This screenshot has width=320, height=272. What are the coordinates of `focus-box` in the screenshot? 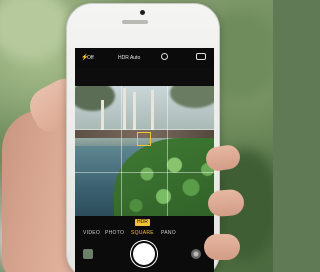 It's located at (144, 139).